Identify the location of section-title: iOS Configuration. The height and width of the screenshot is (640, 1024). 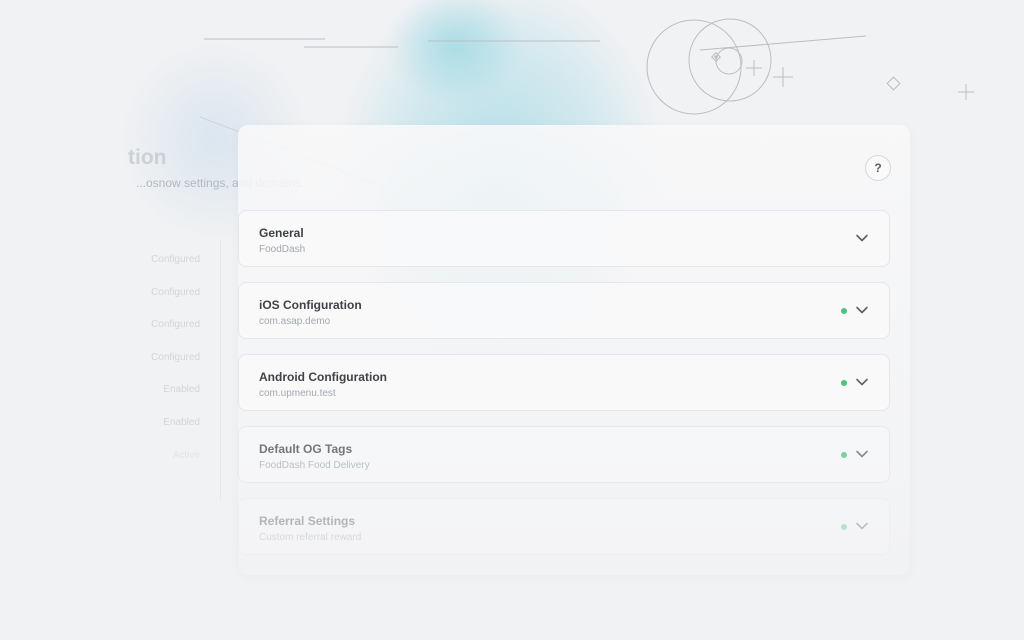
(310, 305).